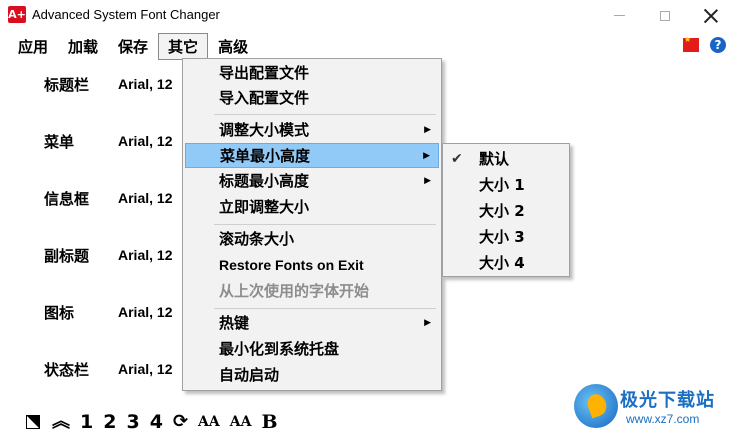  What do you see at coordinates (241, 422) in the screenshot?
I see `font-aa-small-button: AA` at bounding box center [241, 422].